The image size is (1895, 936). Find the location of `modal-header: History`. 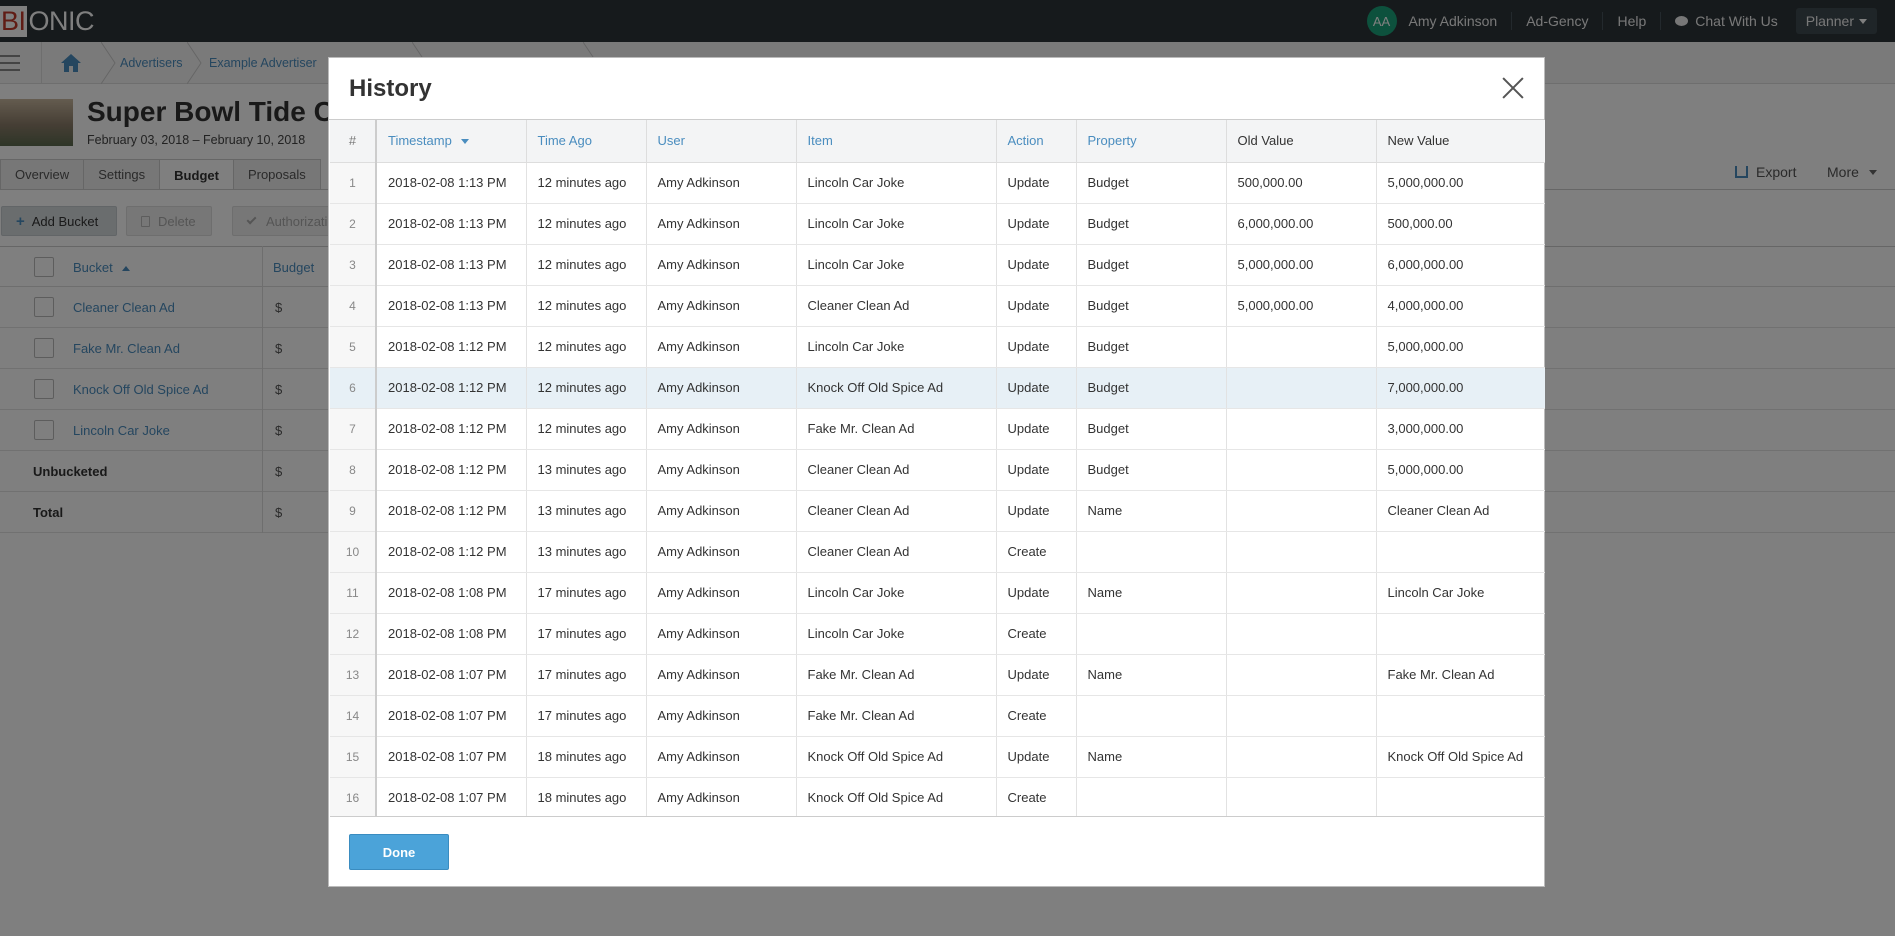

modal-header: History is located at coordinates (936, 89).